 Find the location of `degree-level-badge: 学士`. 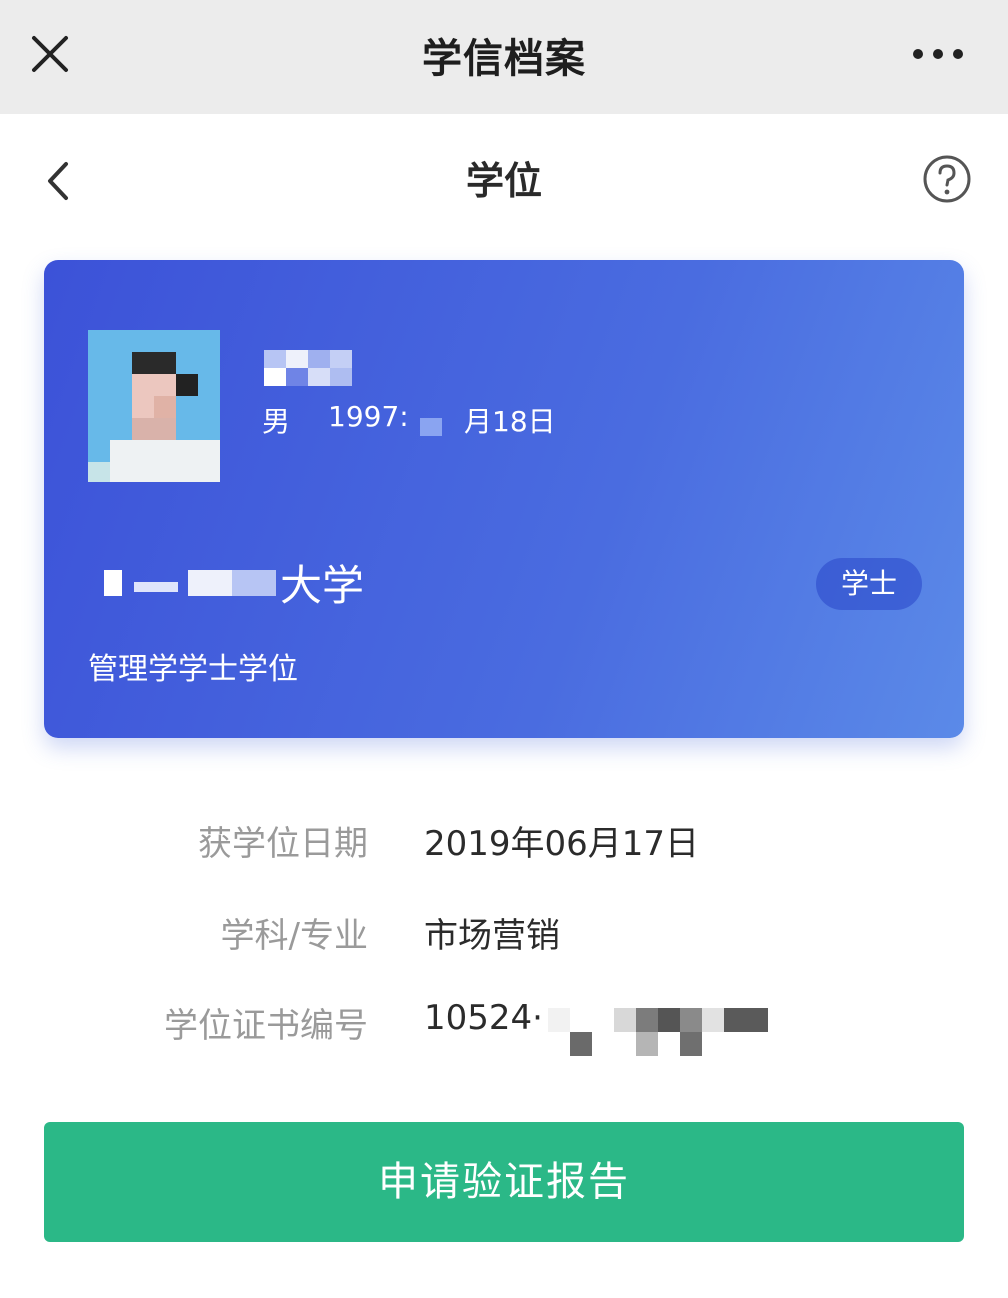

degree-level-badge: 学士 is located at coordinates (869, 584).